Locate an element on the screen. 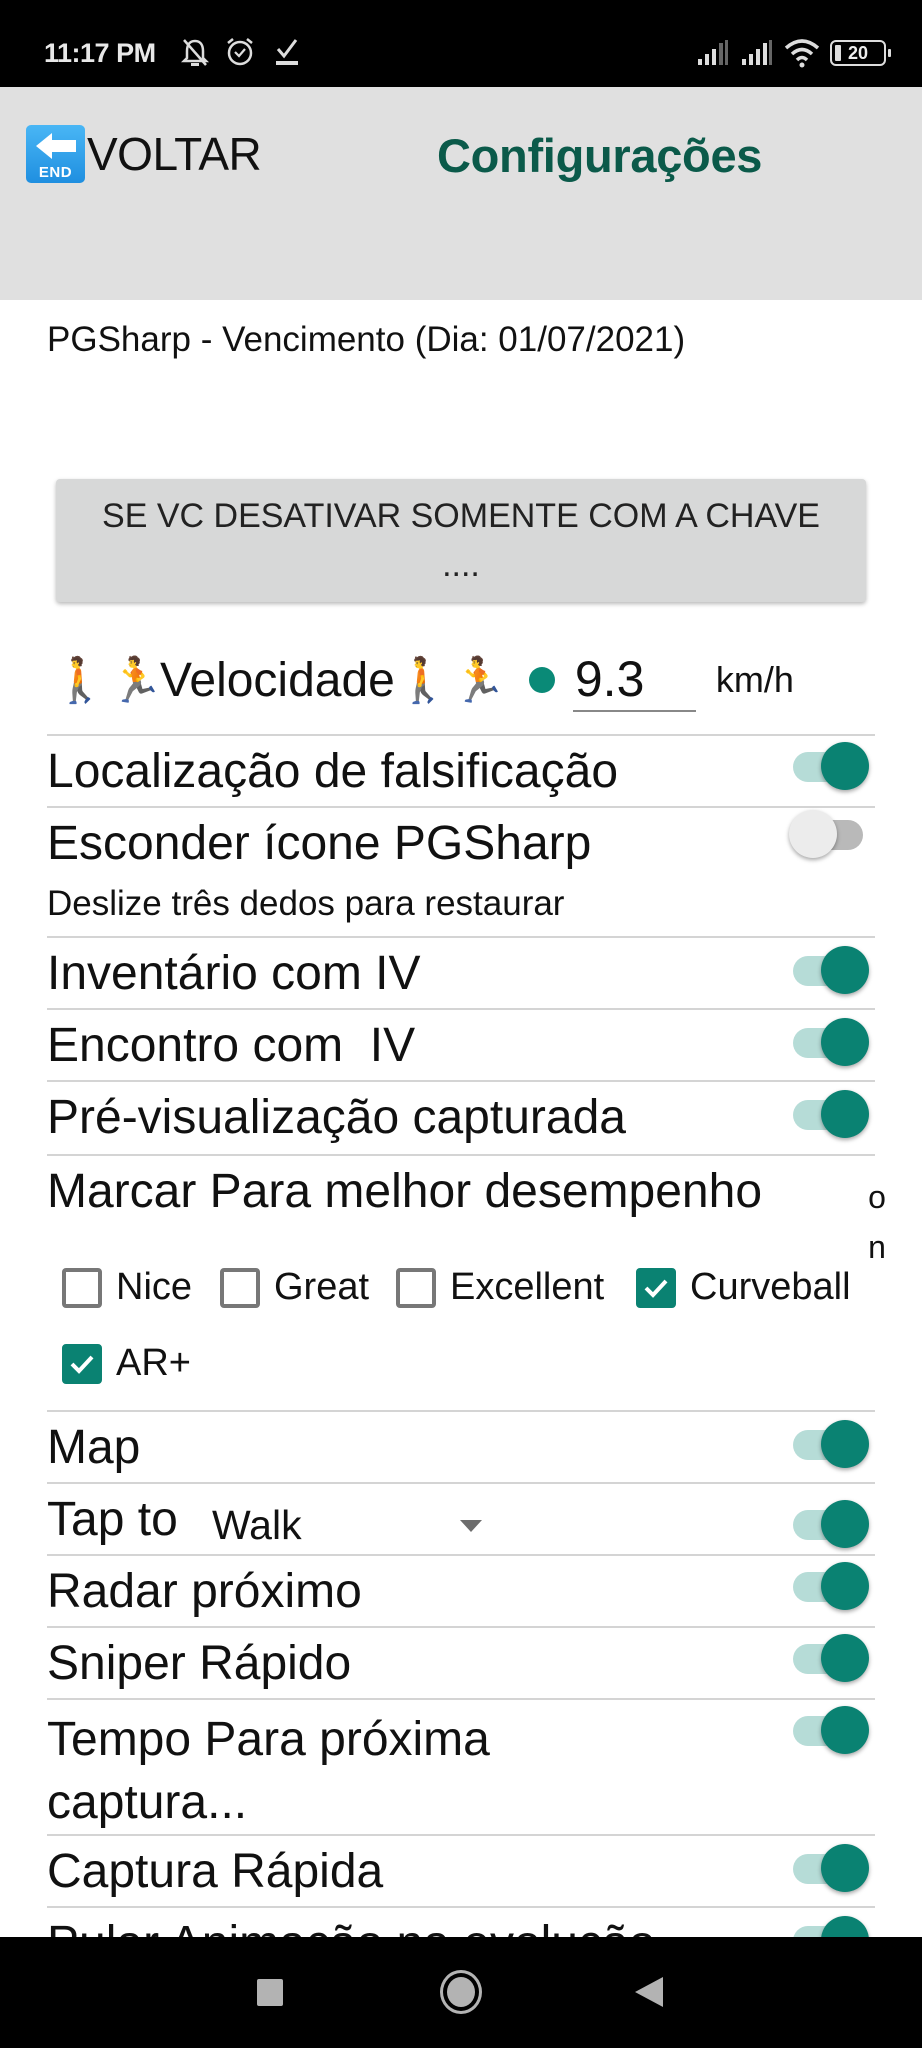 Image resolution: width=922 pixels, height=2048 pixels. fake-location-toggle is located at coordinates (829, 766).